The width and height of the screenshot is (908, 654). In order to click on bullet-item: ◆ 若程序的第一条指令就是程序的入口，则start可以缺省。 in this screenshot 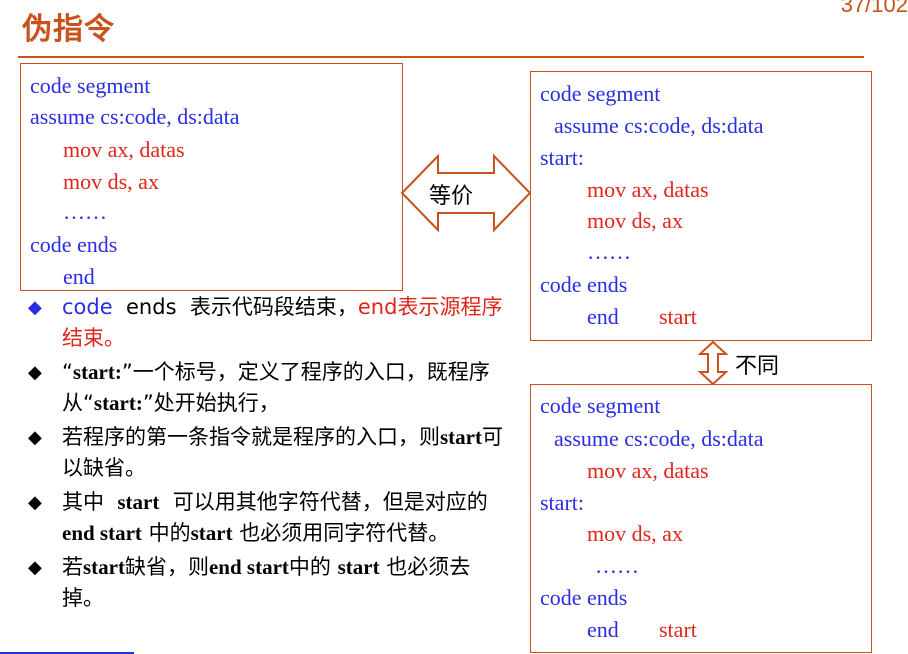, I will do `click(268, 453)`.